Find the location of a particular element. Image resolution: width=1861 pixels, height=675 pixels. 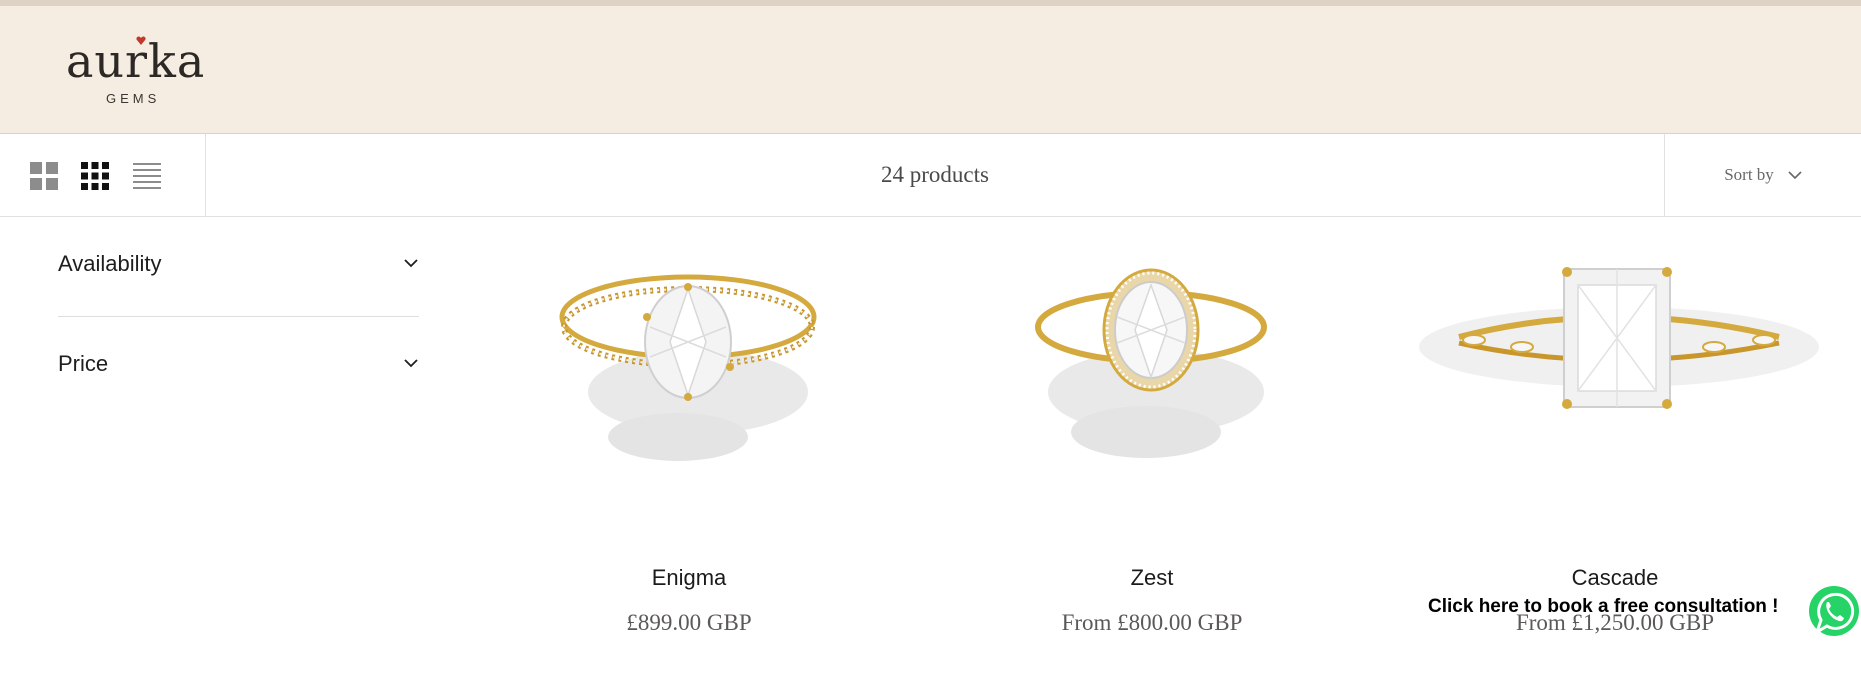

collection-toolbar: 24 products Sort by is located at coordinates (930, 175).